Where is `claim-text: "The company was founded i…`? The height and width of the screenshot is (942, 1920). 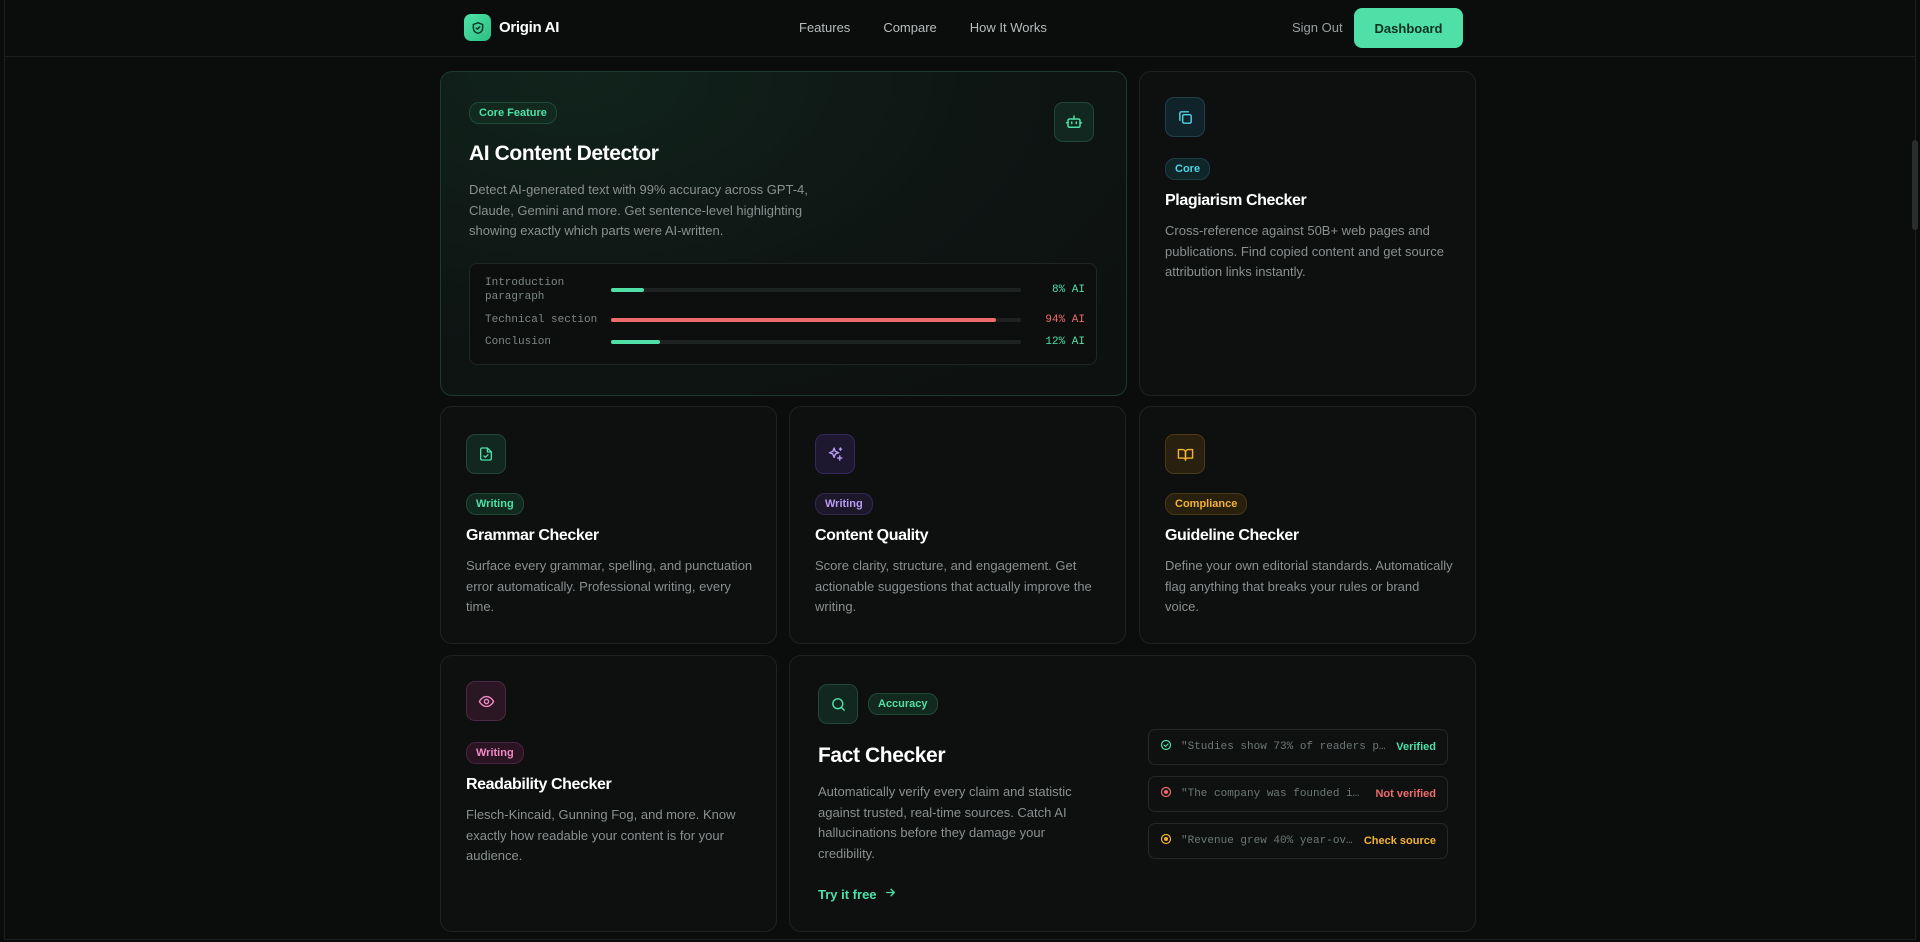
claim-text: "The company was founded i… is located at coordinates (1270, 794).